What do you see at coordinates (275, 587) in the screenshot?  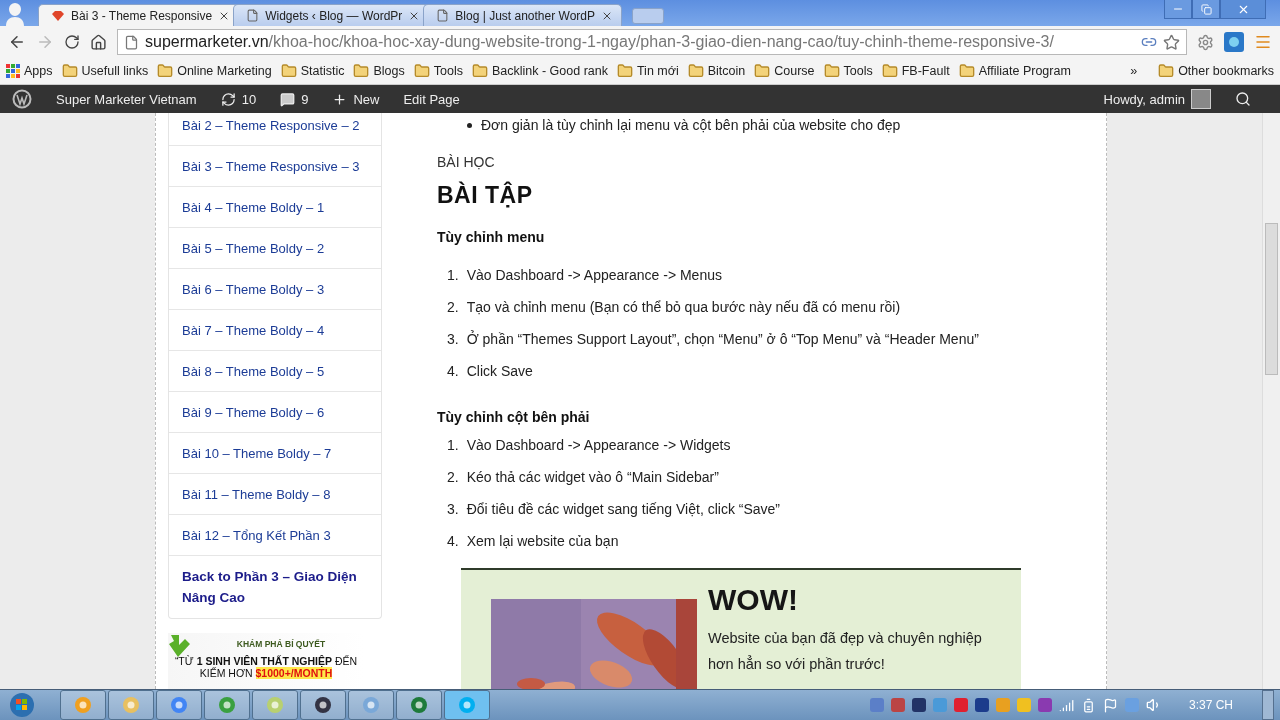 I see `back-link: Back to Phần 3 – Giao Diện Nâng Cao` at bounding box center [275, 587].